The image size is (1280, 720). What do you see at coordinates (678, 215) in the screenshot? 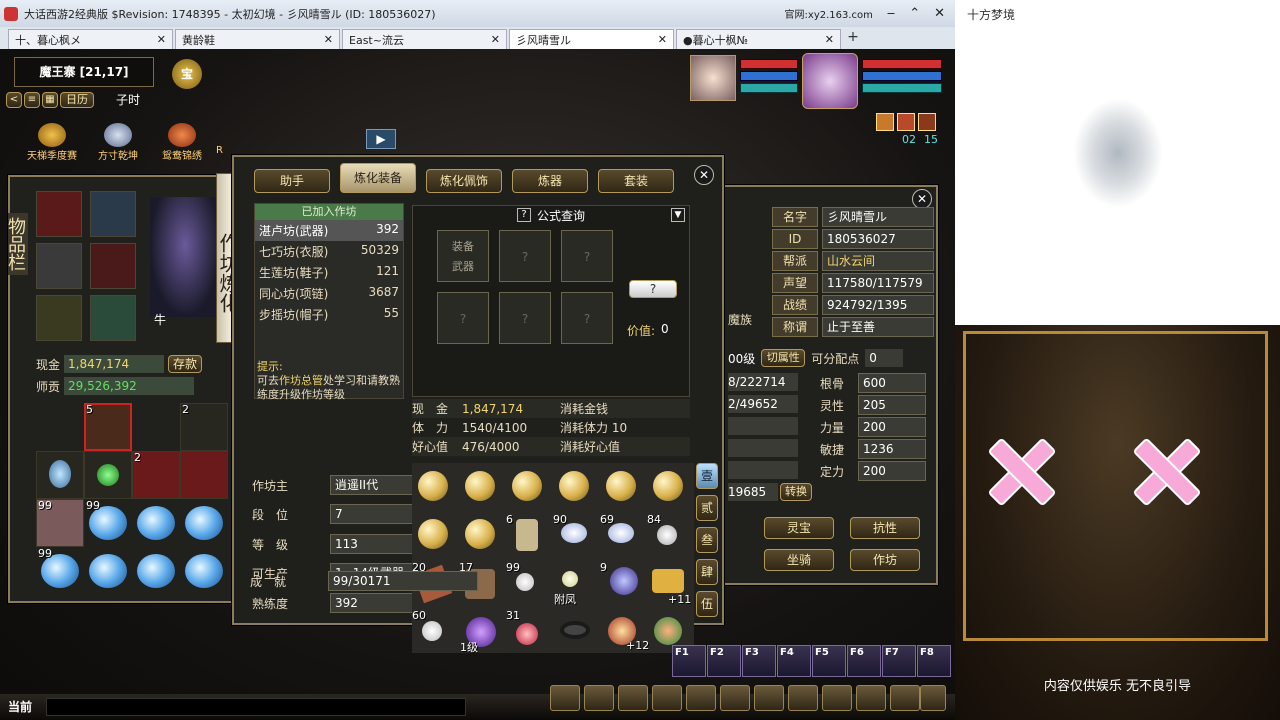
I see `chevron-down-icon: ▼` at bounding box center [678, 215].